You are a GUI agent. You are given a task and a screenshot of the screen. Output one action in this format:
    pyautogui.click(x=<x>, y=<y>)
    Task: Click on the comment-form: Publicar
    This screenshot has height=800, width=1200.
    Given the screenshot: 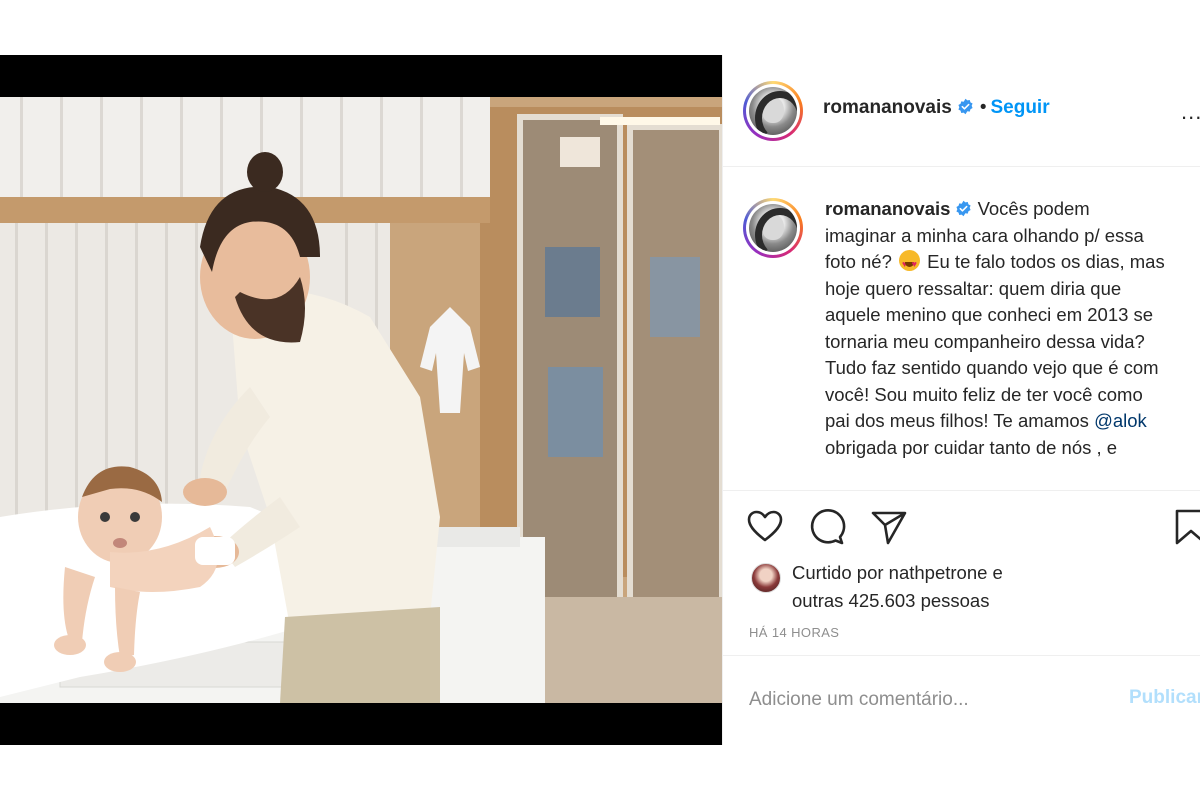 What is the action you would take?
    pyautogui.click(x=961, y=700)
    